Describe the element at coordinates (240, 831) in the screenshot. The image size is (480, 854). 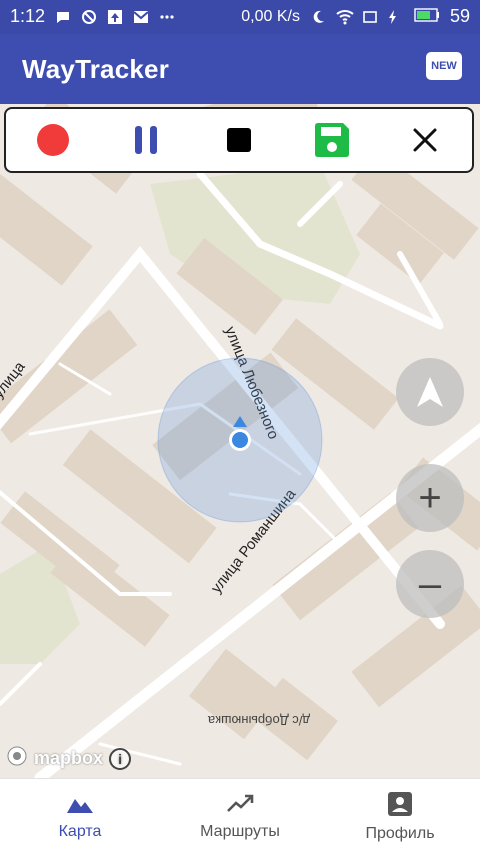
I see `nav-label-routes: Маршруты` at that location.